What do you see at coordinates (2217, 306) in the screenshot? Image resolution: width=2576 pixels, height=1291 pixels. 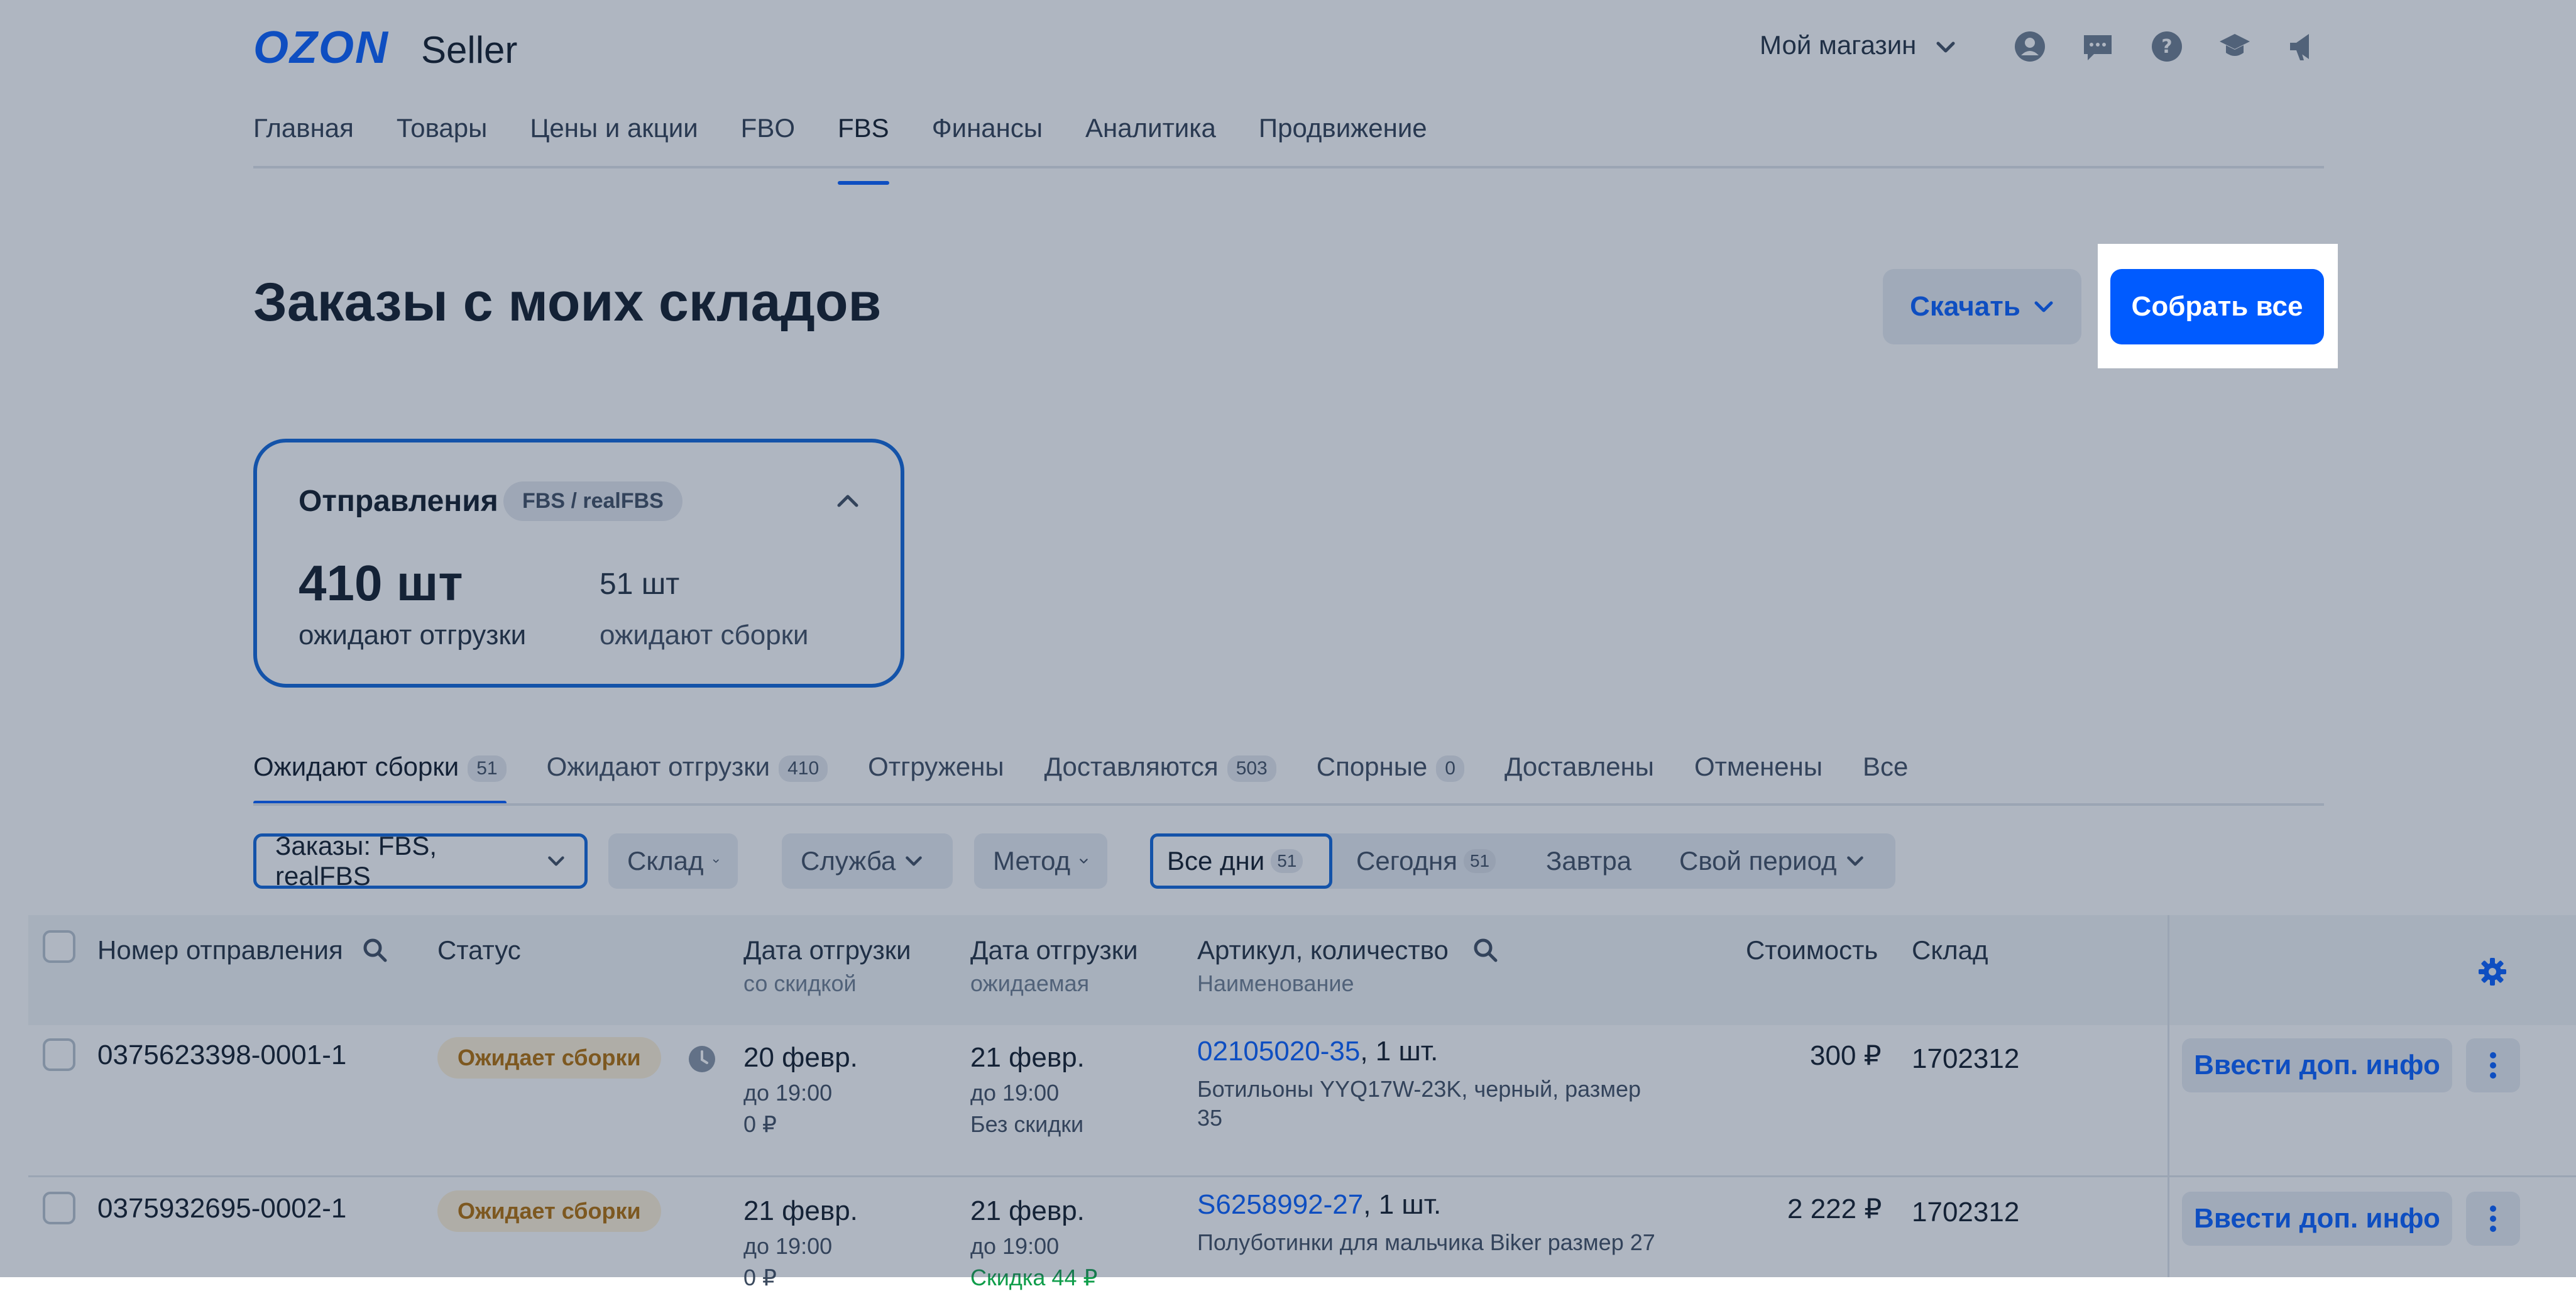 I see `collect-all-button: Собрать все` at bounding box center [2217, 306].